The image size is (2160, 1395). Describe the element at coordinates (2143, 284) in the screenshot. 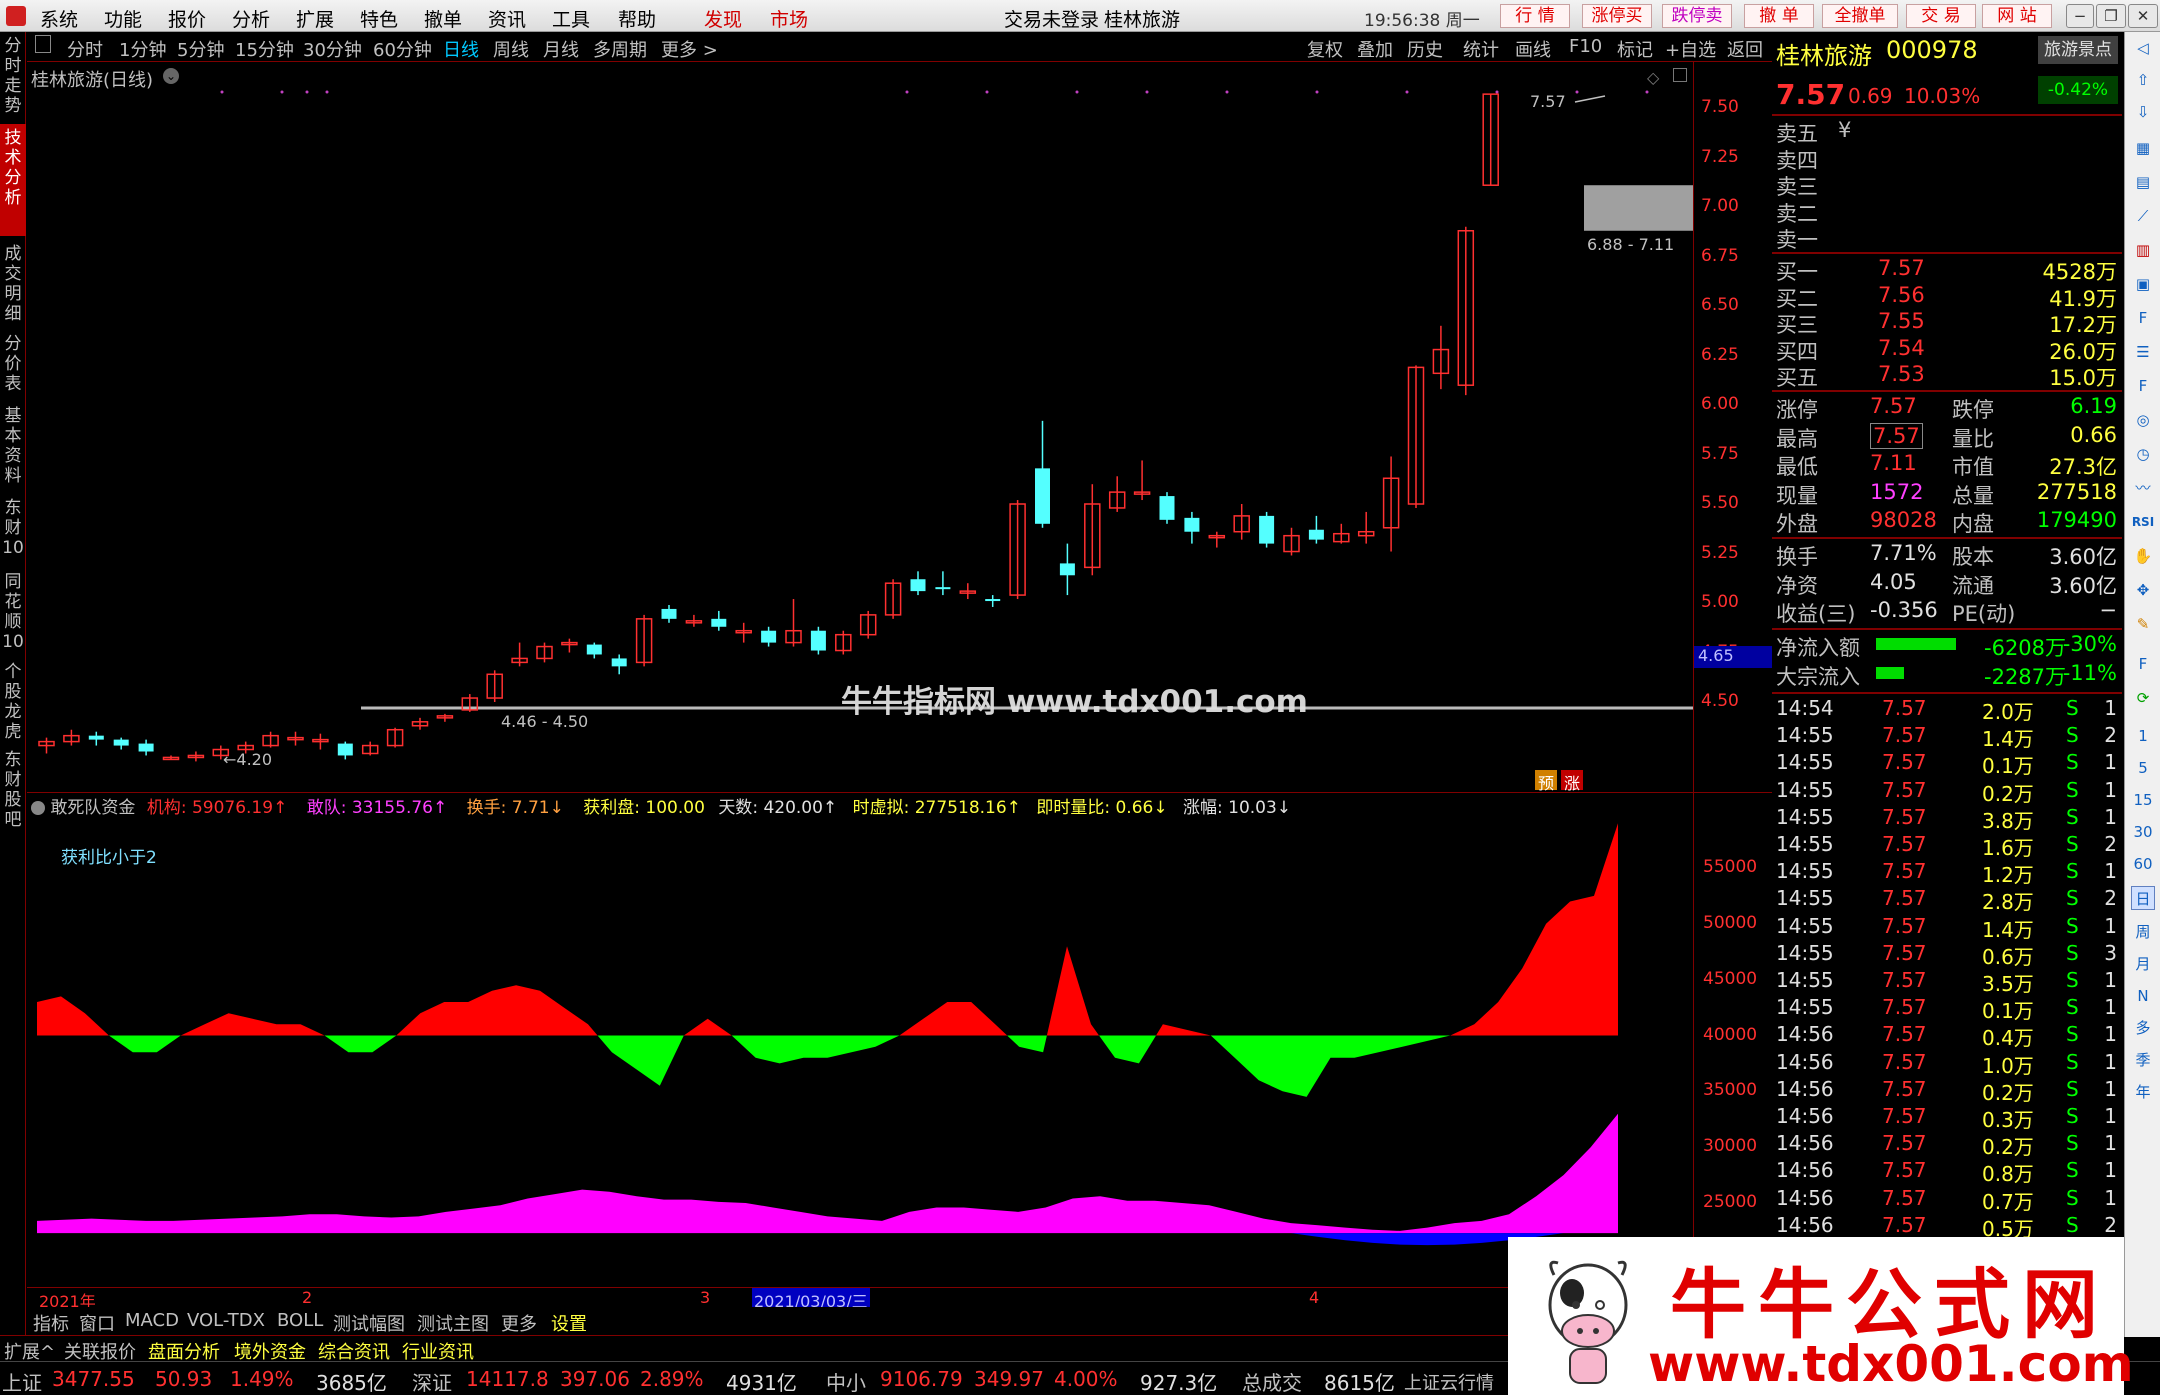

I see `table-icon: ▣` at that location.